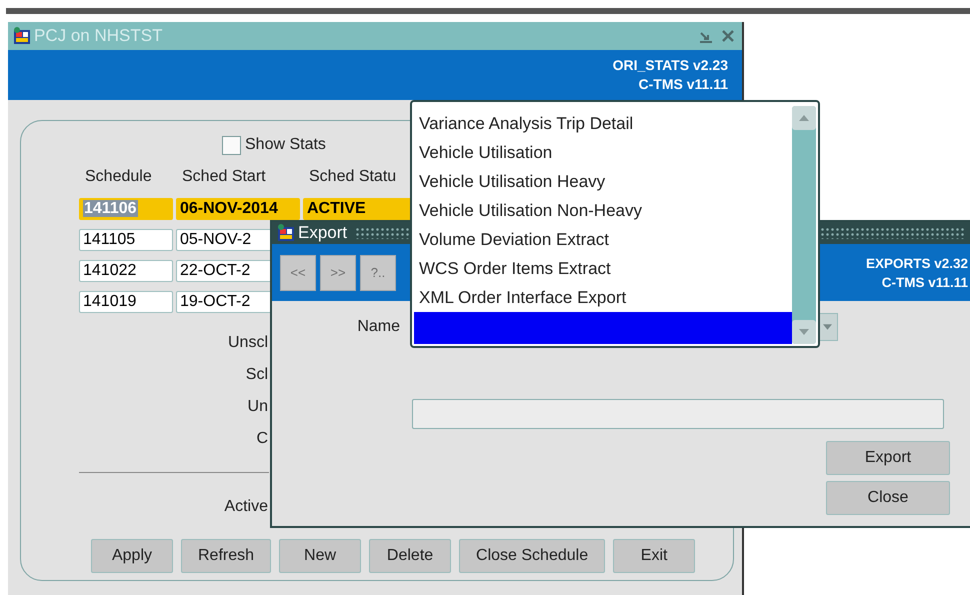  Describe the element at coordinates (728, 36) in the screenshot. I see `close-icon` at that location.